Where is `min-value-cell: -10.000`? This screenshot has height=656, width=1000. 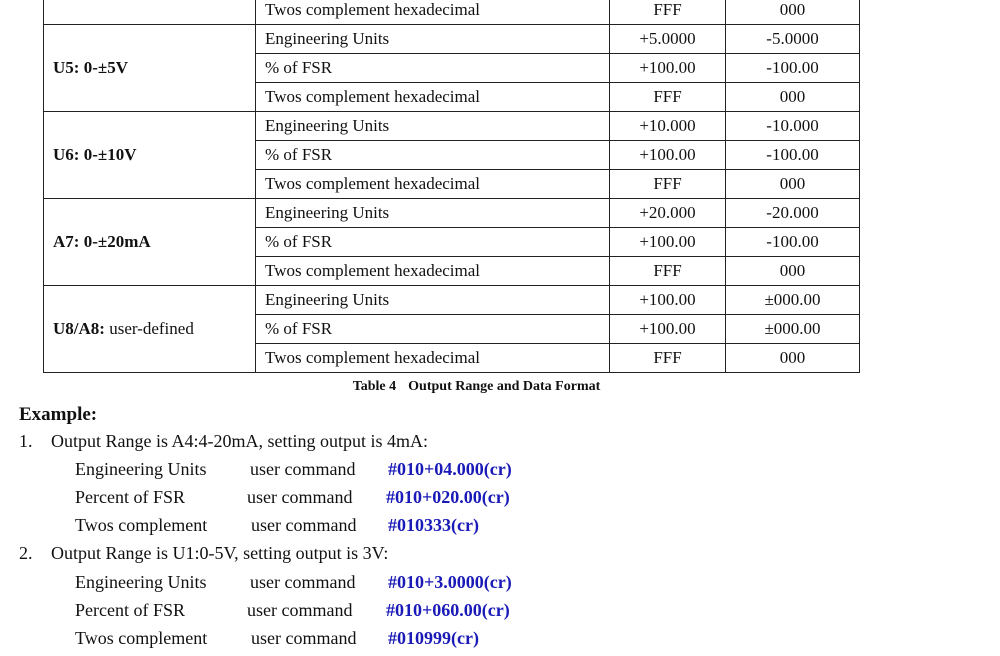 min-value-cell: -10.000 is located at coordinates (792, 126).